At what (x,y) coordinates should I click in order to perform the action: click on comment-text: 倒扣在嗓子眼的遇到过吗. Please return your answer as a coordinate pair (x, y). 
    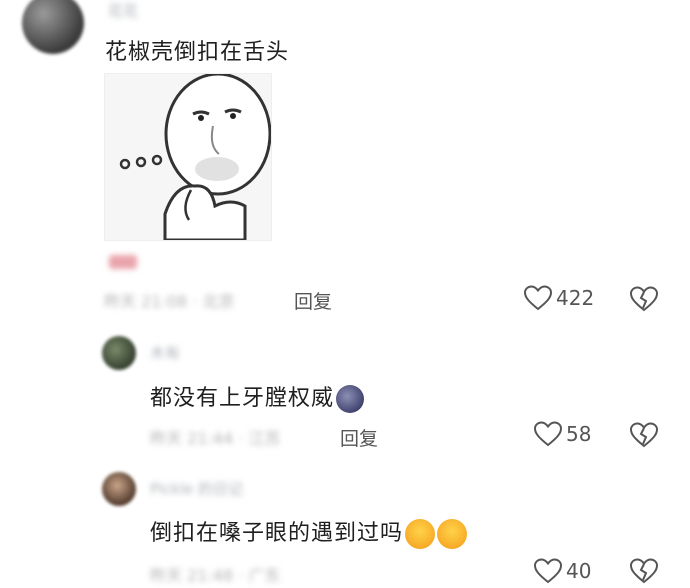
    Looking at the image, I should click on (309, 532).